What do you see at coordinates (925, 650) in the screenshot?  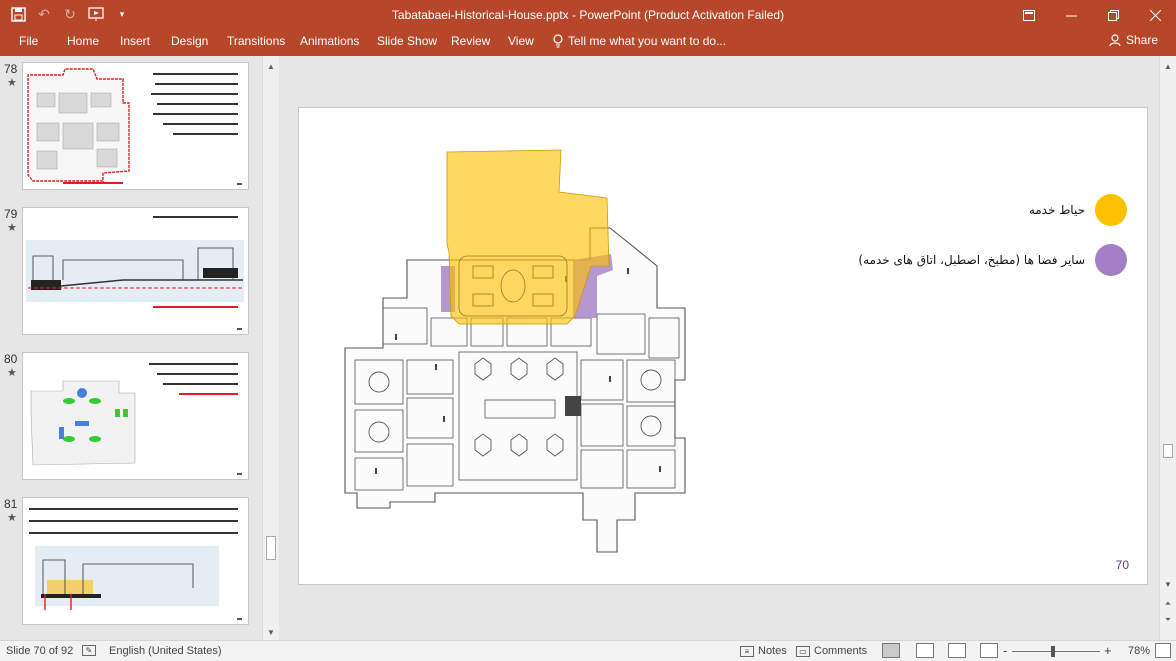 I see `slide-sorter-view-button` at bounding box center [925, 650].